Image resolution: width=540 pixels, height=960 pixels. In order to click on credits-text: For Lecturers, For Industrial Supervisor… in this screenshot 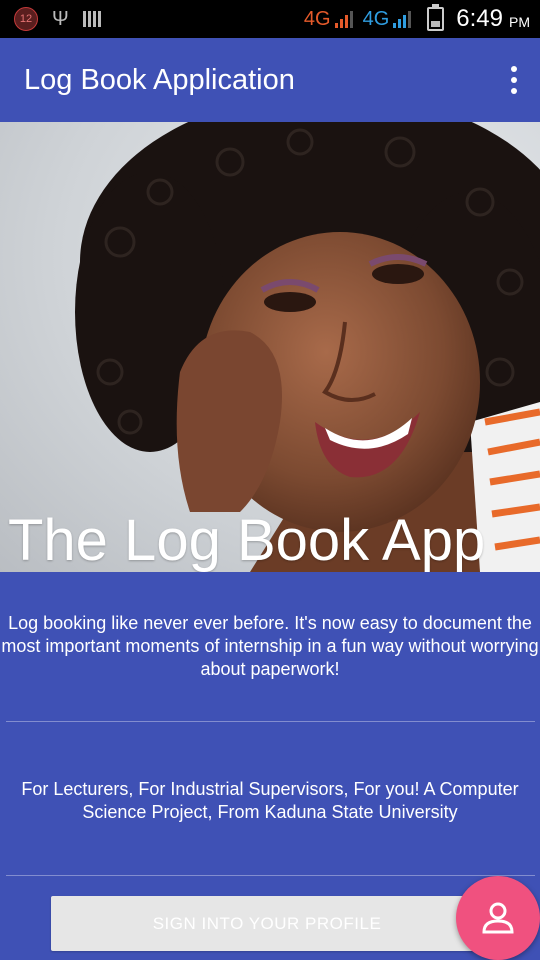, I will do `click(270, 800)`.